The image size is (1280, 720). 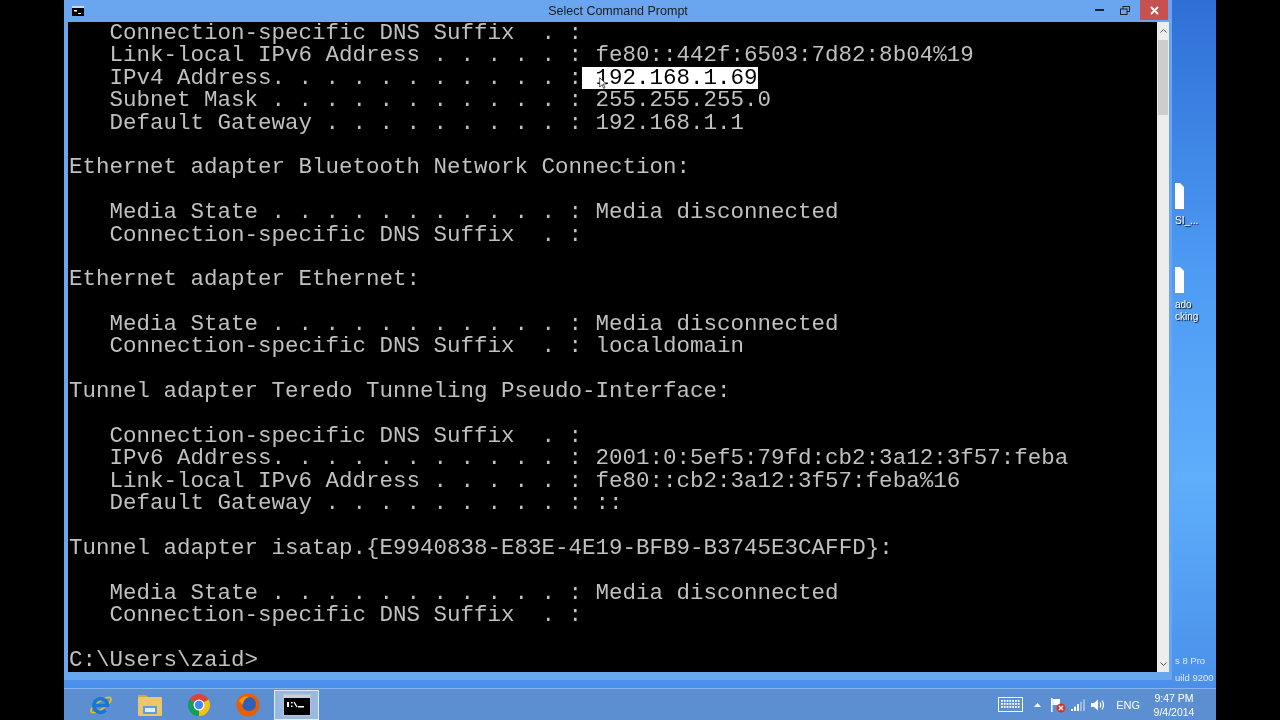 What do you see at coordinates (1163, 30) in the screenshot?
I see `chevron-up-icon` at bounding box center [1163, 30].